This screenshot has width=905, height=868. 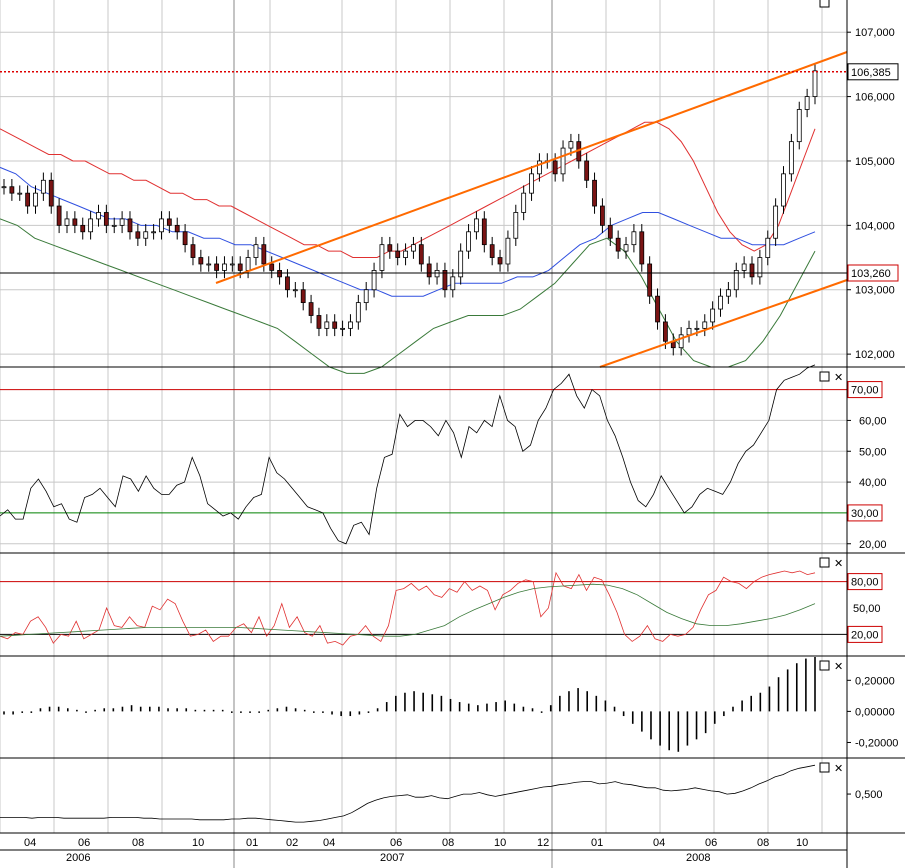 What do you see at coordinates (865, 635) in the screenshot?
I see `stoch-lower-label: 20,00` at bounding box center [865, 635].